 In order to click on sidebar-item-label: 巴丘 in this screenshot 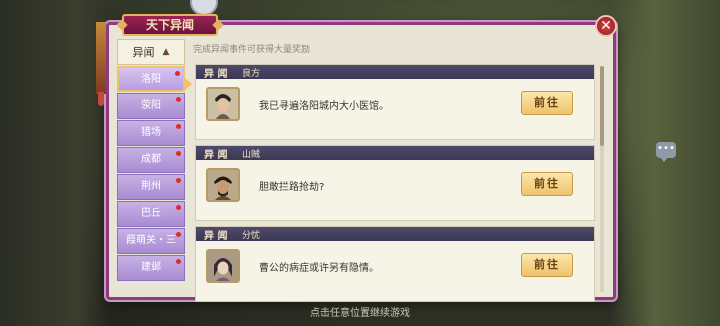, I will do `click(151, 213)`.